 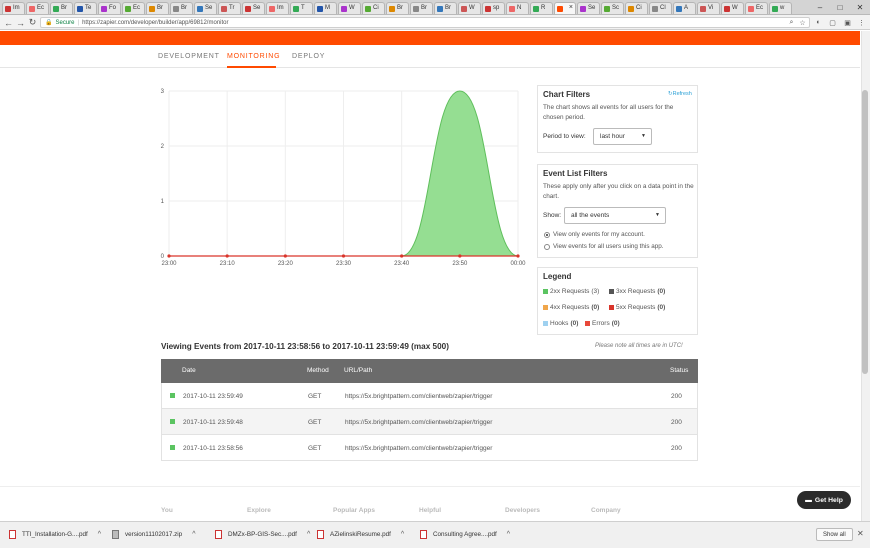 I want to click on browser-tab: ×, so click(x=565, y=8).